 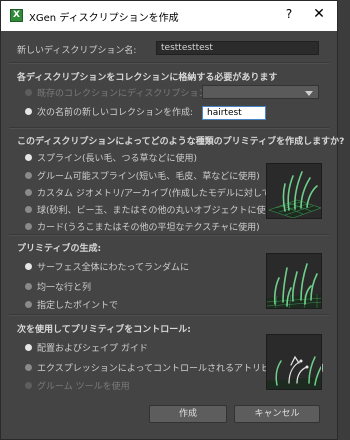 What do you see at coordinates (117, 157) in the screenshot?
I see `primitive-option-label: スプライン(長い毛、つる草などに使用)` at bounding box center [117, 157].